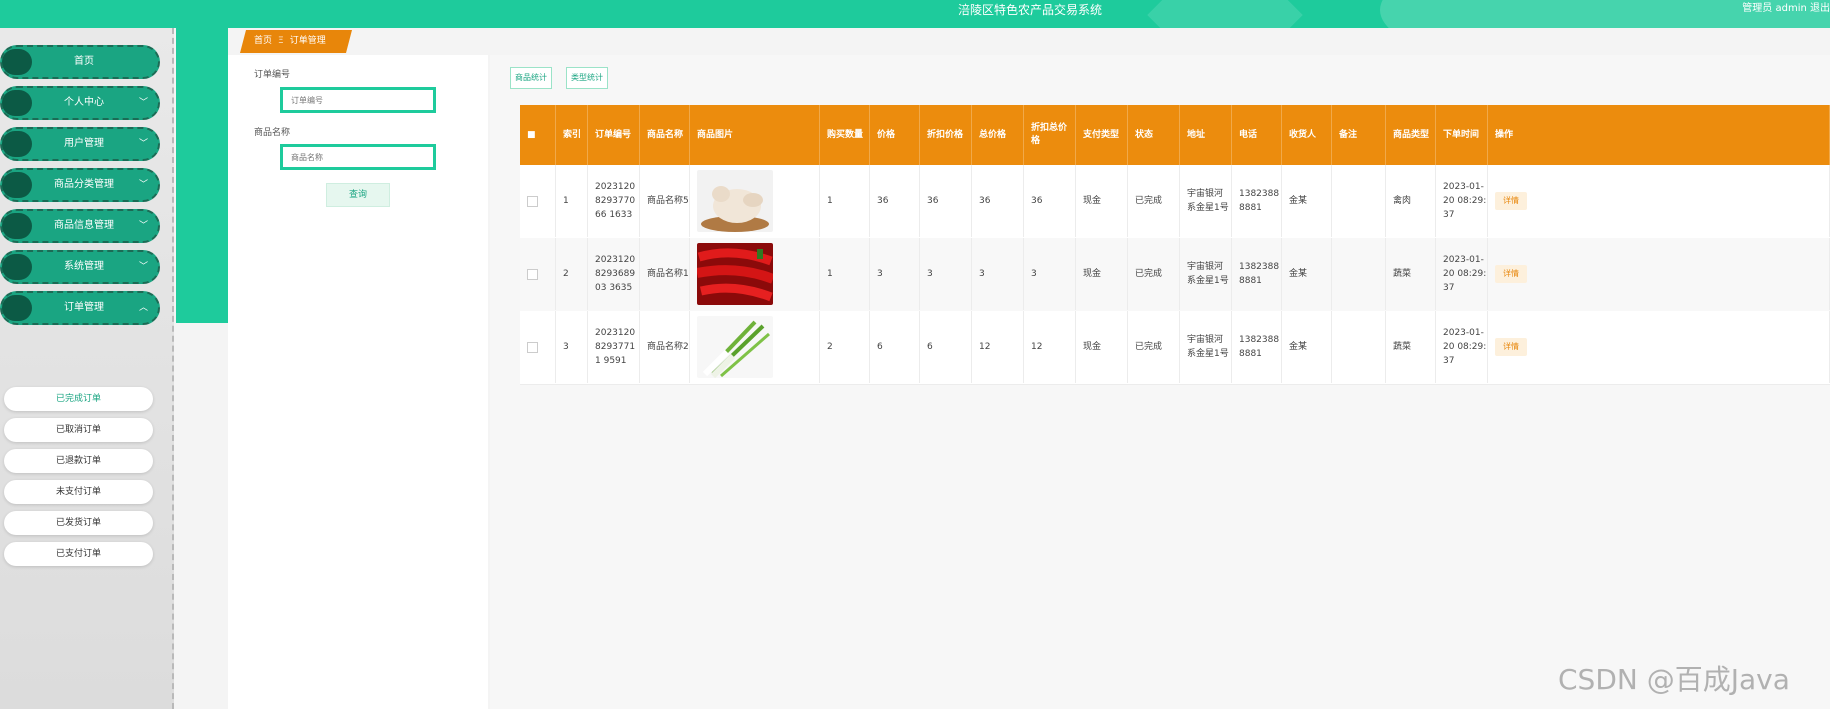 This screenshot has height=709, width=1830. What do you see at coordinates (665, 135) in the screenshot?
I see `column-header: 商品名称` at bounding box center [665, 135].